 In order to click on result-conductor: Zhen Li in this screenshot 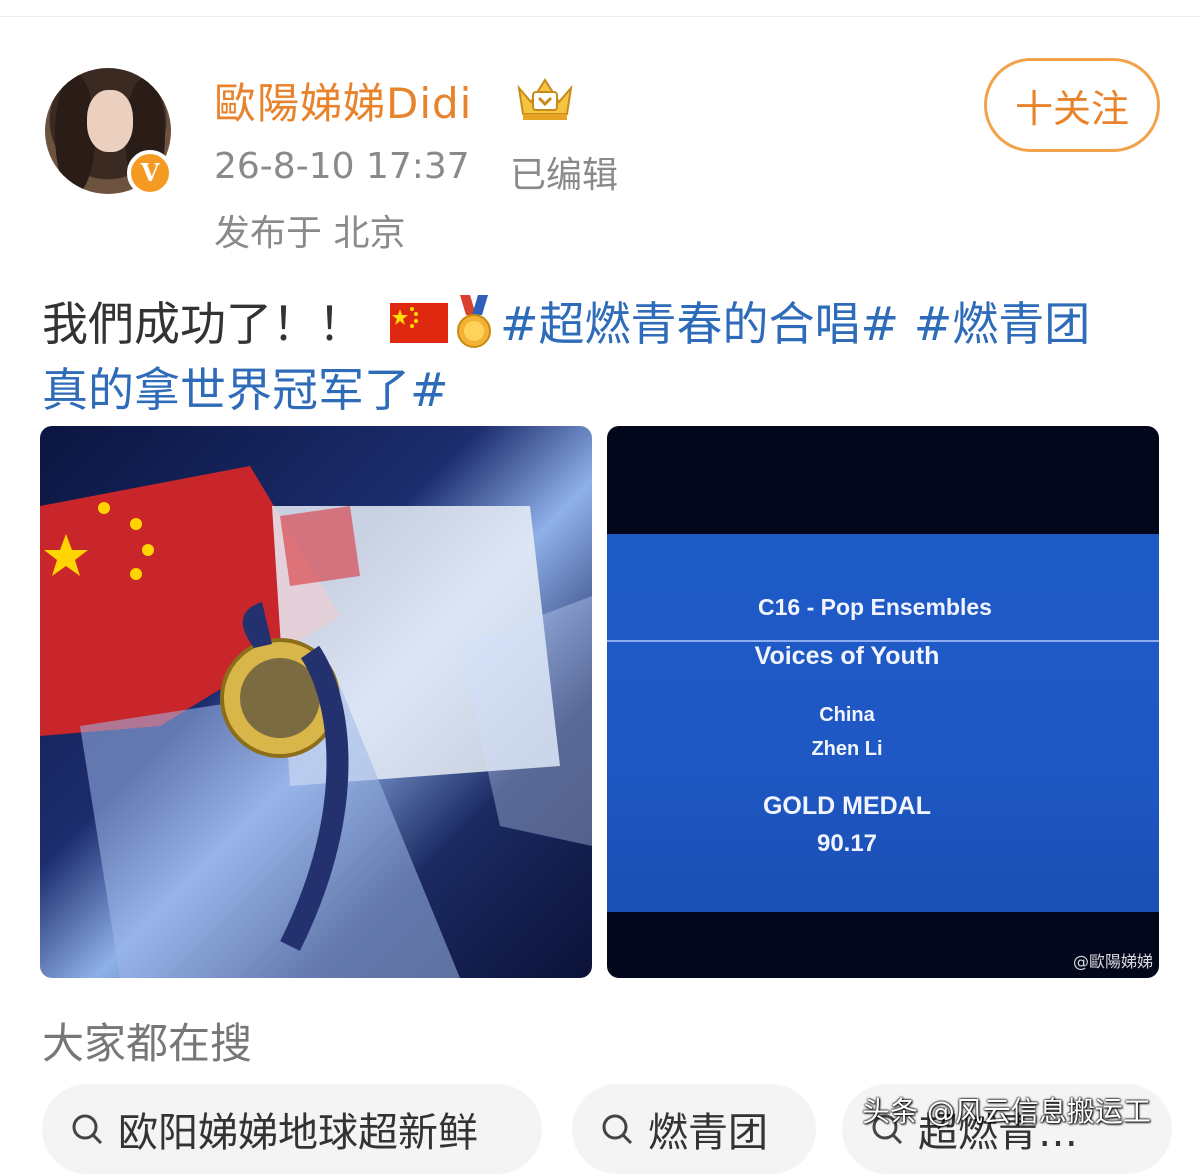, I will do `click(847, 749)`.